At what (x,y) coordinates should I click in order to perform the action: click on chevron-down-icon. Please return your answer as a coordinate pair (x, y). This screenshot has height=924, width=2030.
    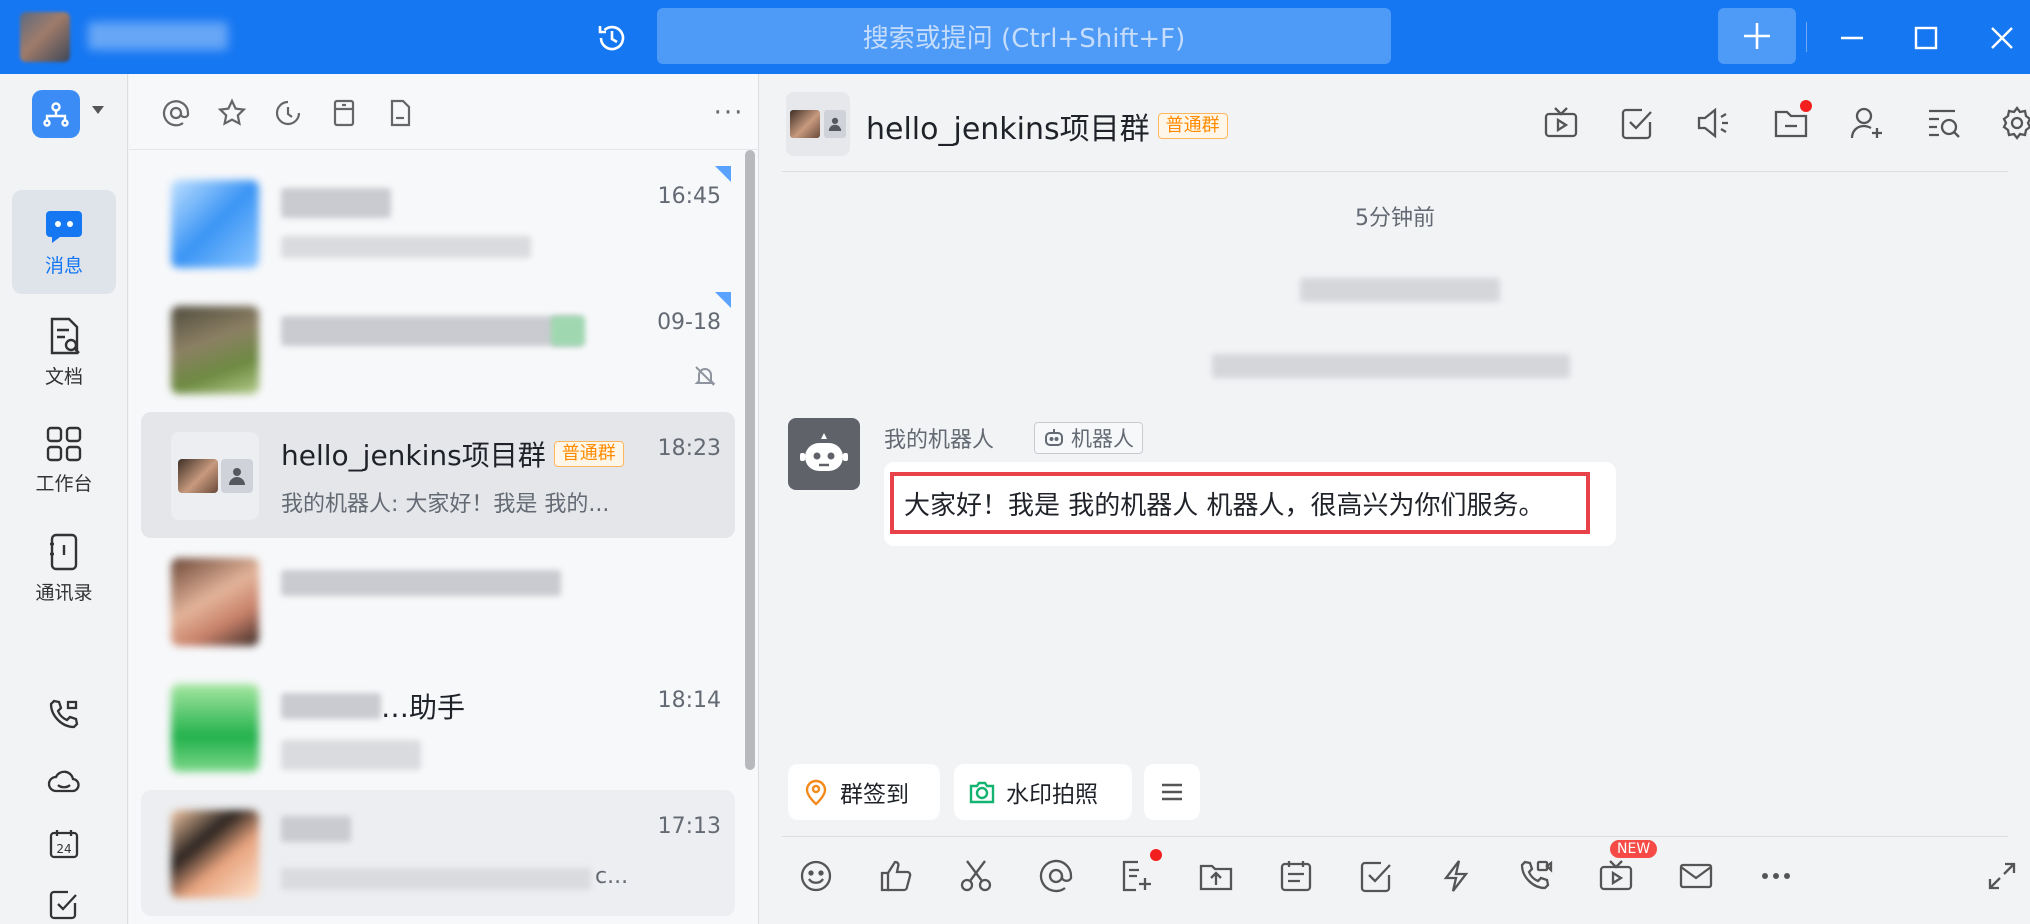
    Looking at the image, I should click on (98, 110).